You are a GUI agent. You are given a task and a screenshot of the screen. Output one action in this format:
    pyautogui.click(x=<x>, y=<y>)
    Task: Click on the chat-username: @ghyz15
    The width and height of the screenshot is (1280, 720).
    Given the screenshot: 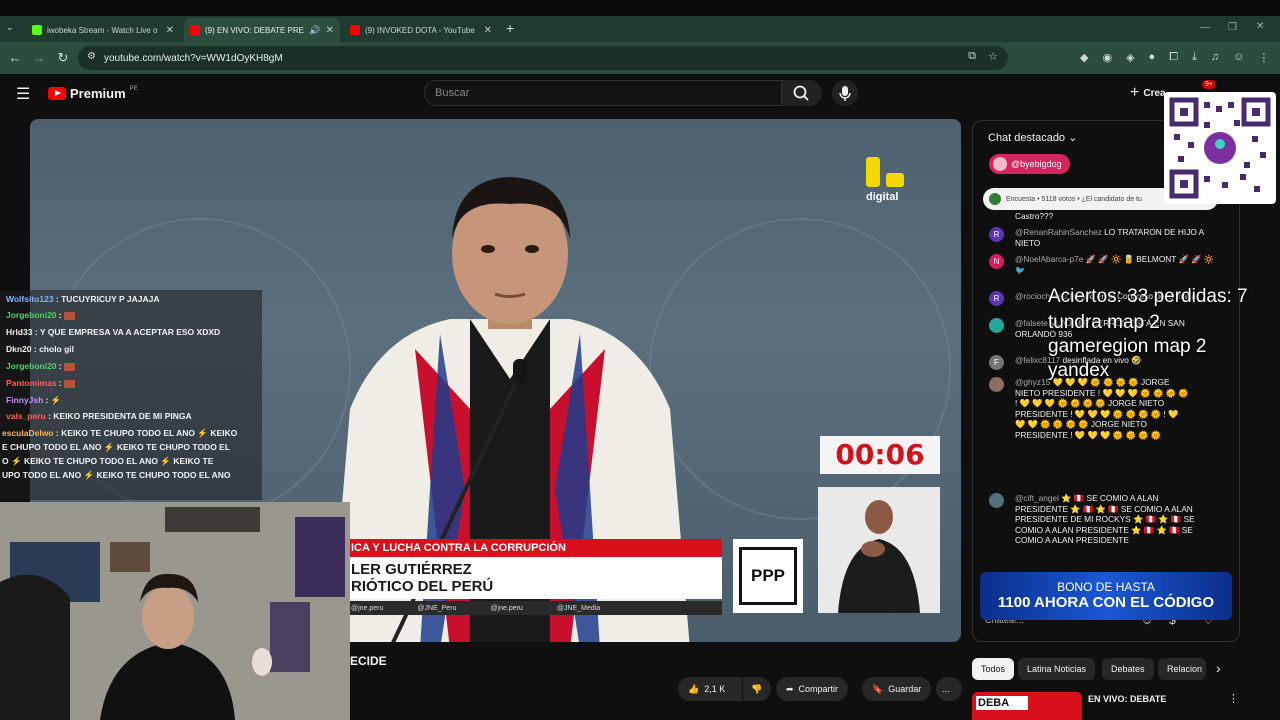 What is the action you would take?
    pyautogui.click(x=1033, y=382)
    